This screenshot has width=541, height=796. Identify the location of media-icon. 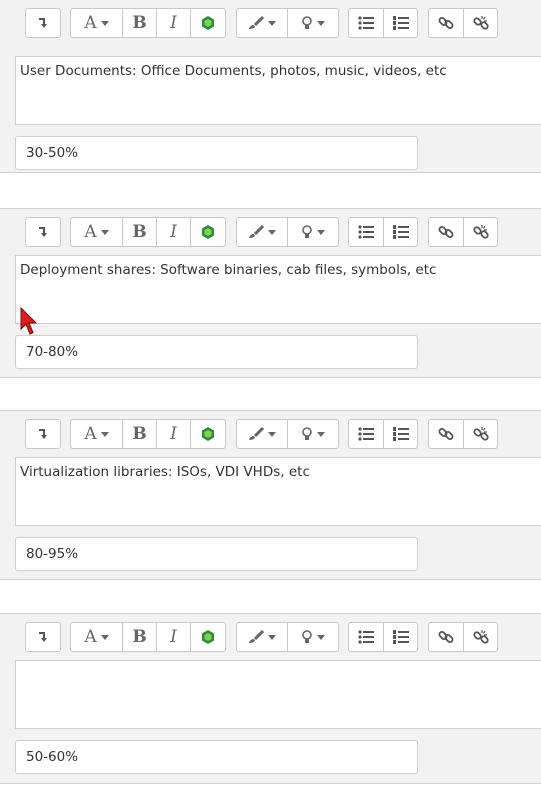
(208, 23).